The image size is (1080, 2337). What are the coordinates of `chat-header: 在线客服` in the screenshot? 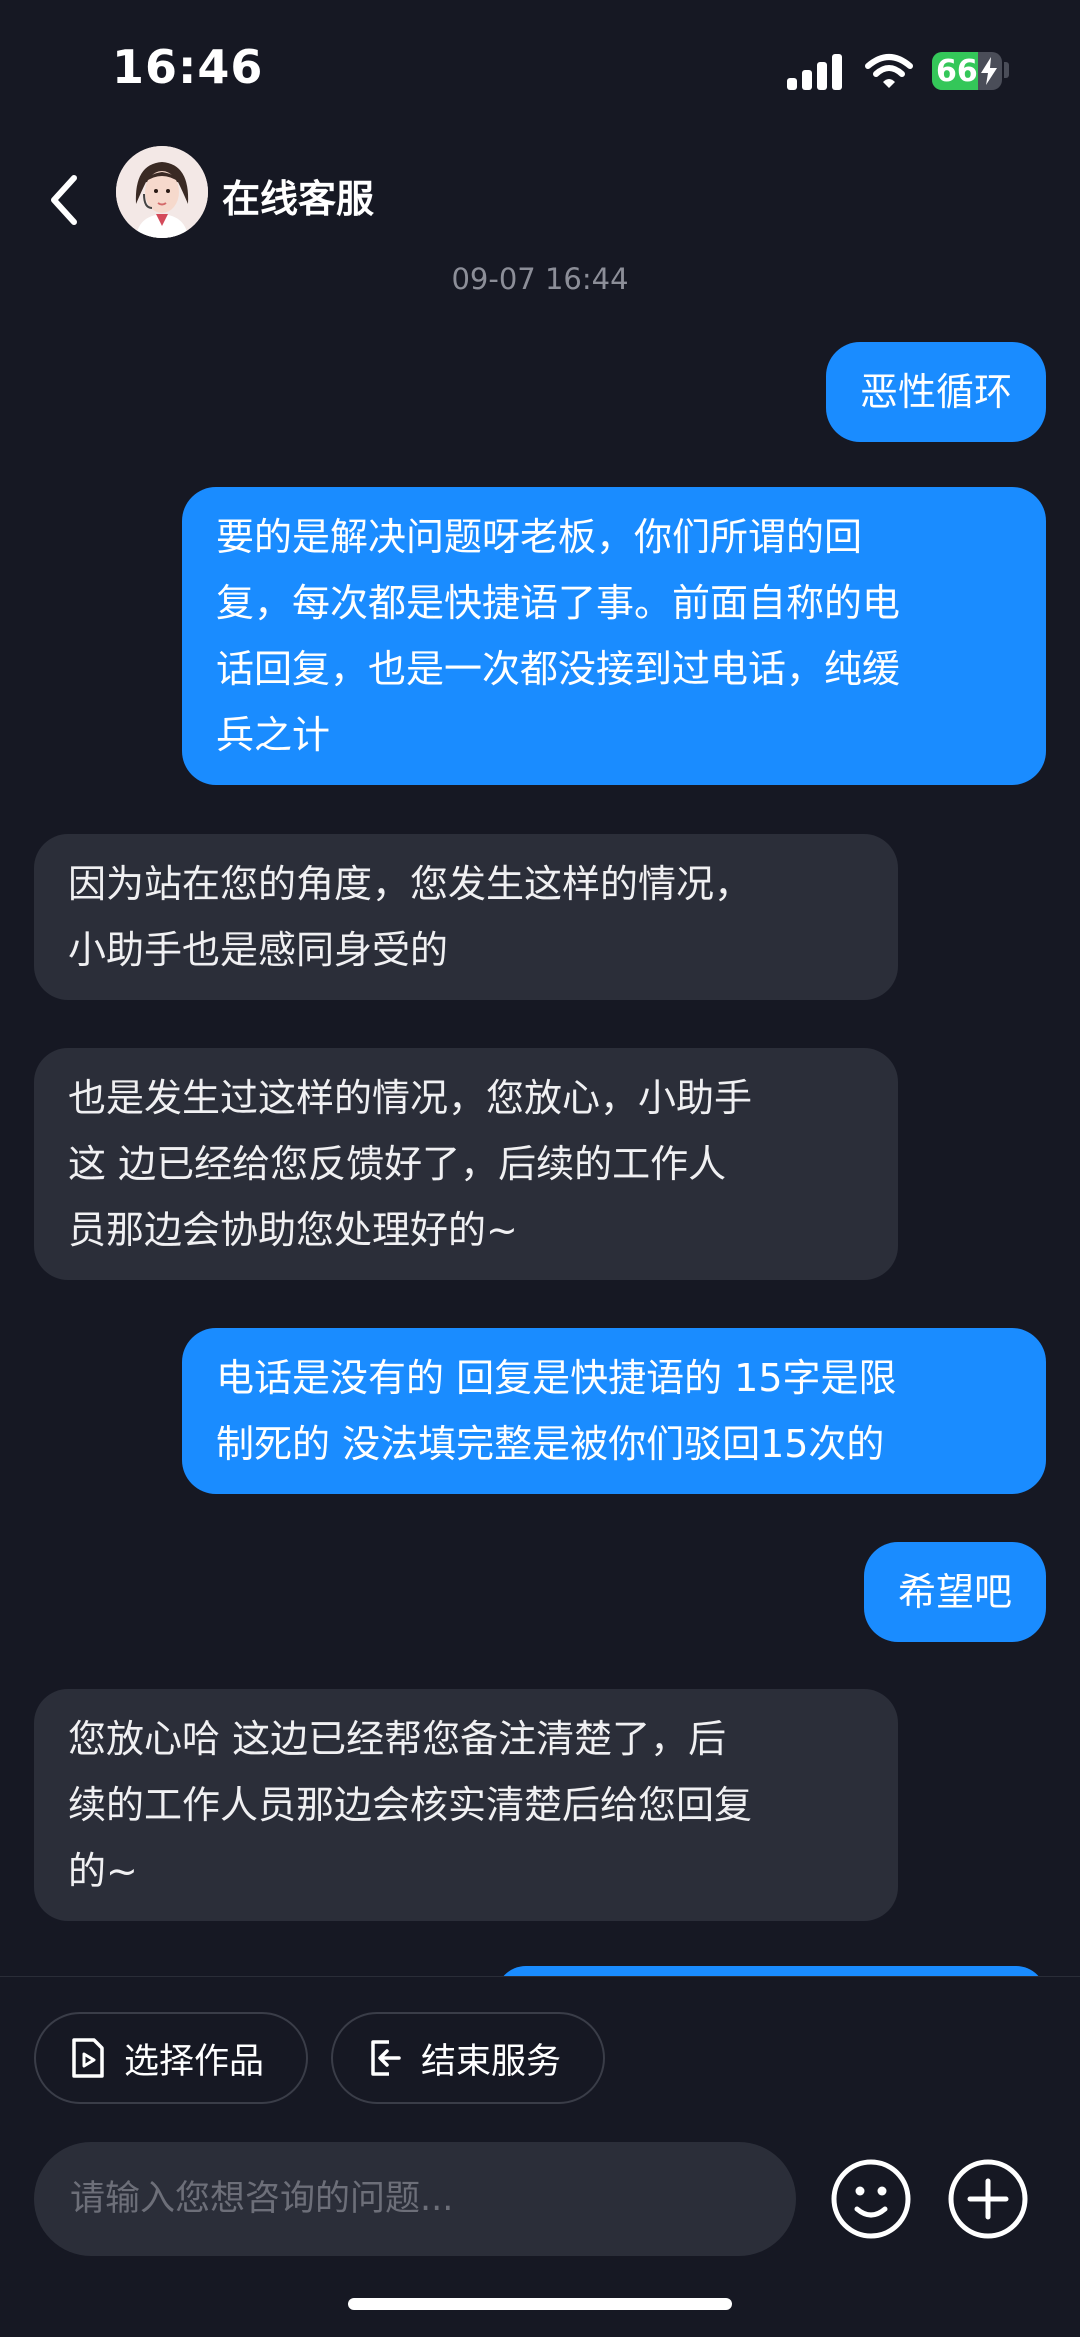 It's located at (540, 205).